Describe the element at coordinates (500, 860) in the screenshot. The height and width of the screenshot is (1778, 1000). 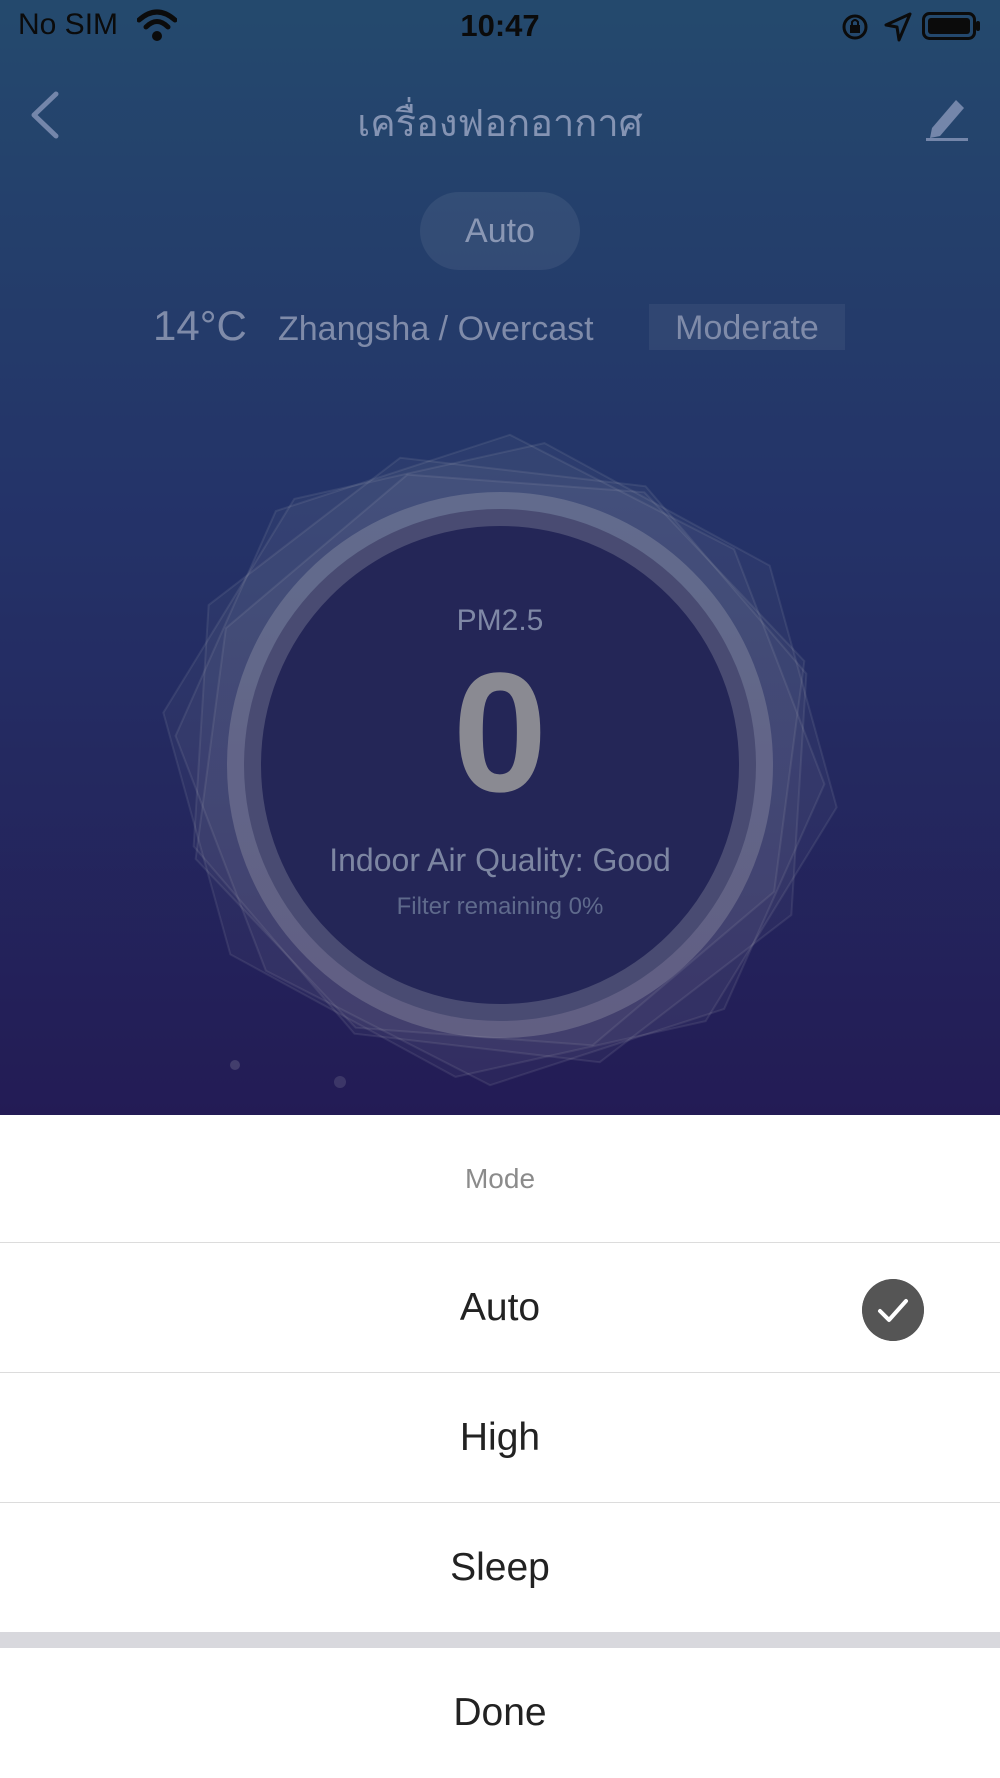
I see `indoor-air-quality: Indoor Air Quality: Good` at that location.